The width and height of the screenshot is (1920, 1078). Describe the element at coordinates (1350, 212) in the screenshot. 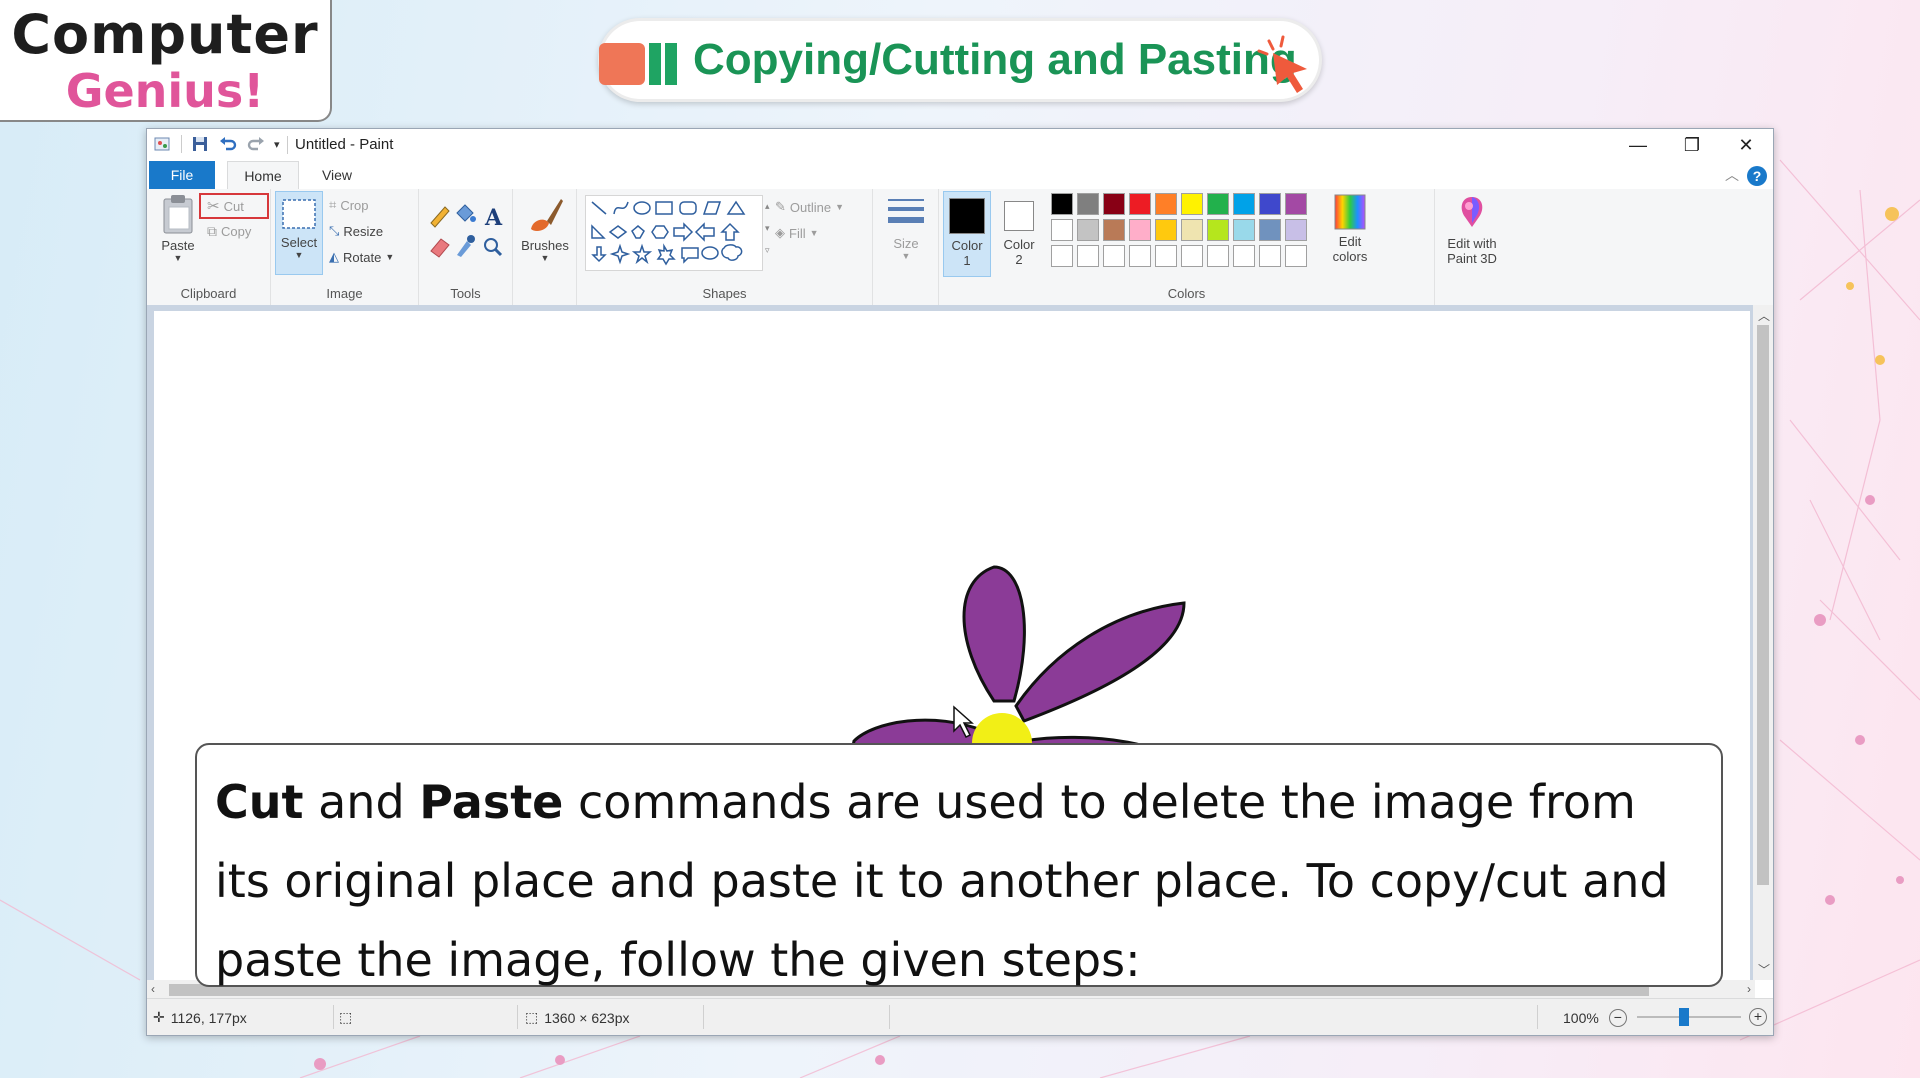

I see `edit-colors-icon` at that location.